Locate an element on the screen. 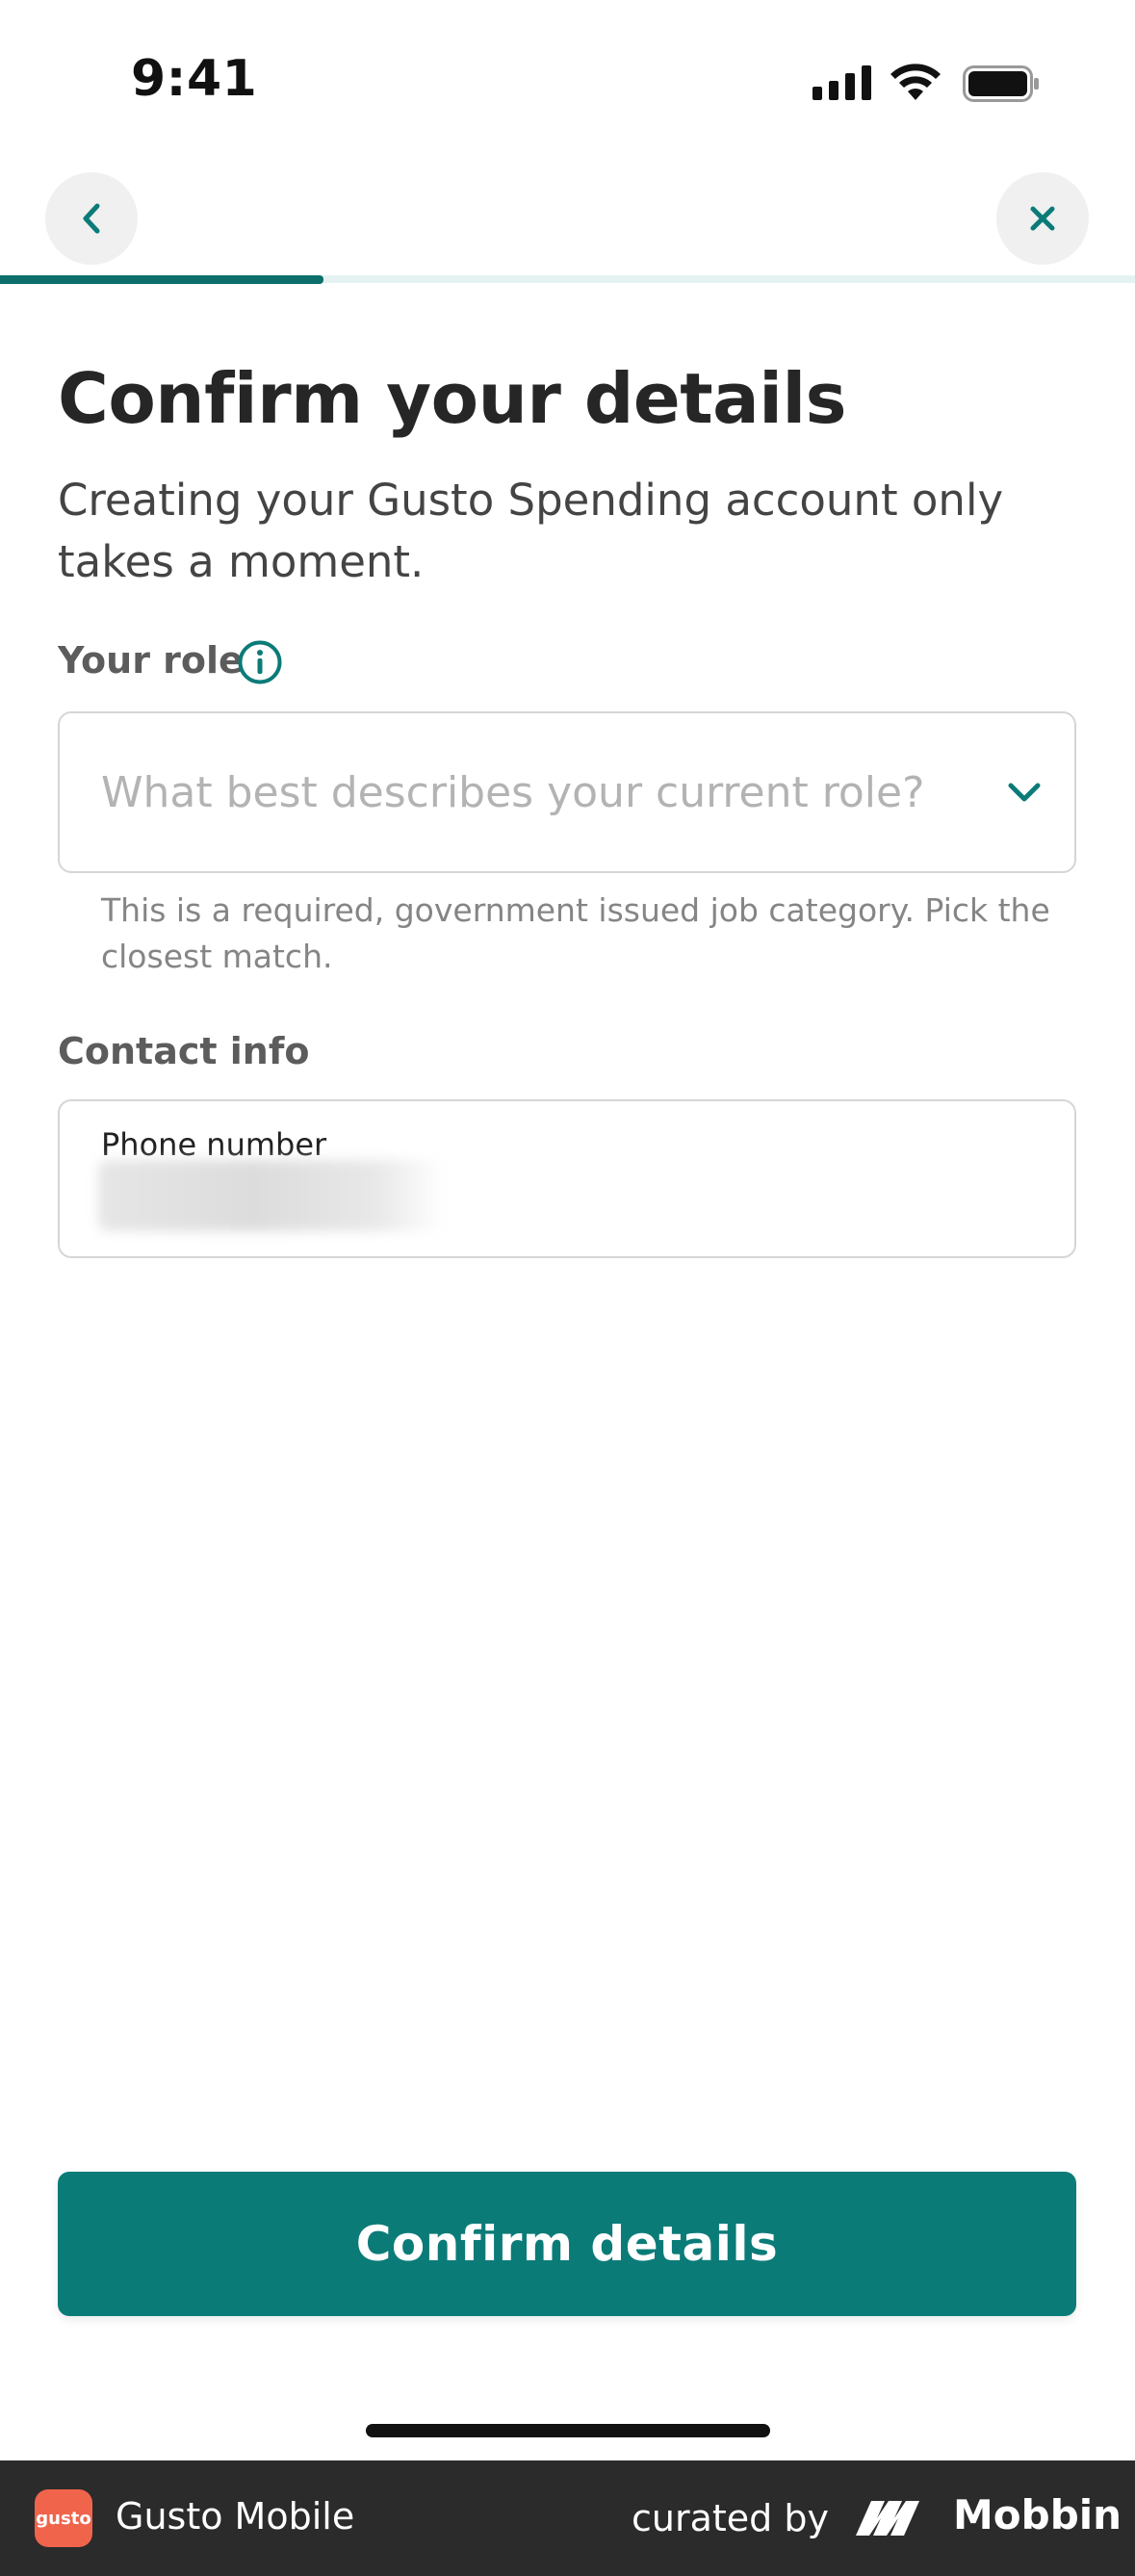 The width and height of the screenshot is (1135, 2576). status-time: 9:41 is located at coordinates (194, 79).